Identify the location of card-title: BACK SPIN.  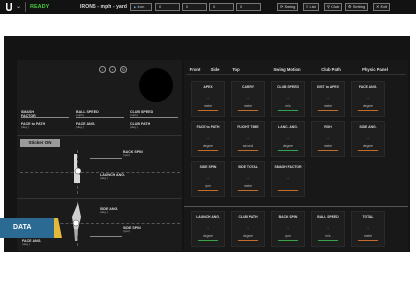
(288, 217).